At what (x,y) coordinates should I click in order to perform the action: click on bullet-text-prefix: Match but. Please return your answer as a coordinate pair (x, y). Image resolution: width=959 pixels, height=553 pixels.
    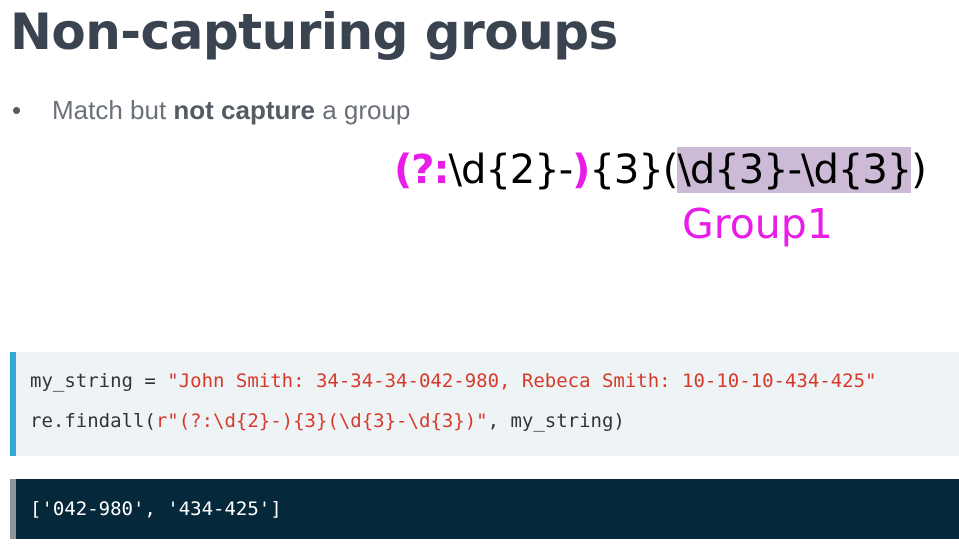
    Looking at the image, I should click on (113, 110).